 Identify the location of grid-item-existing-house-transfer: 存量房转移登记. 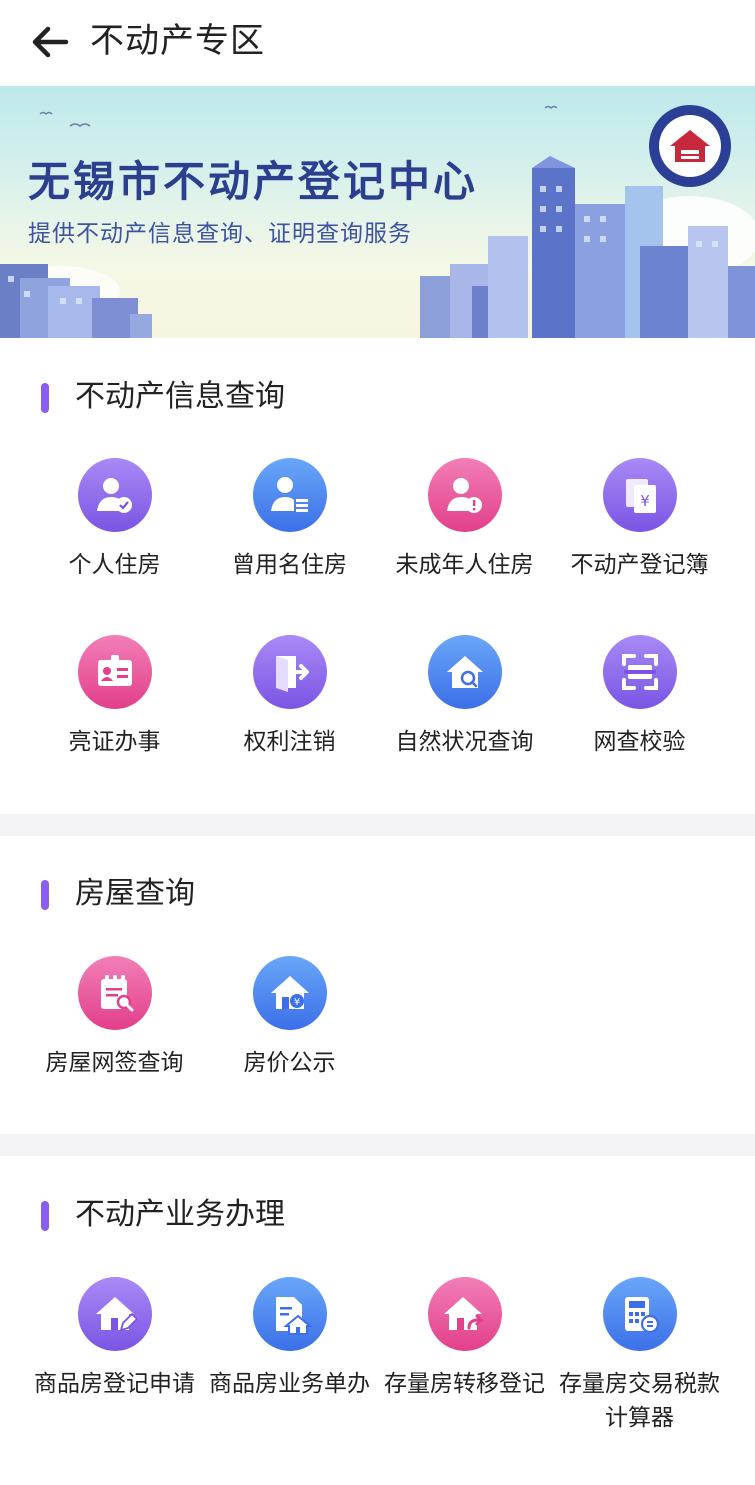
(464, 1339).